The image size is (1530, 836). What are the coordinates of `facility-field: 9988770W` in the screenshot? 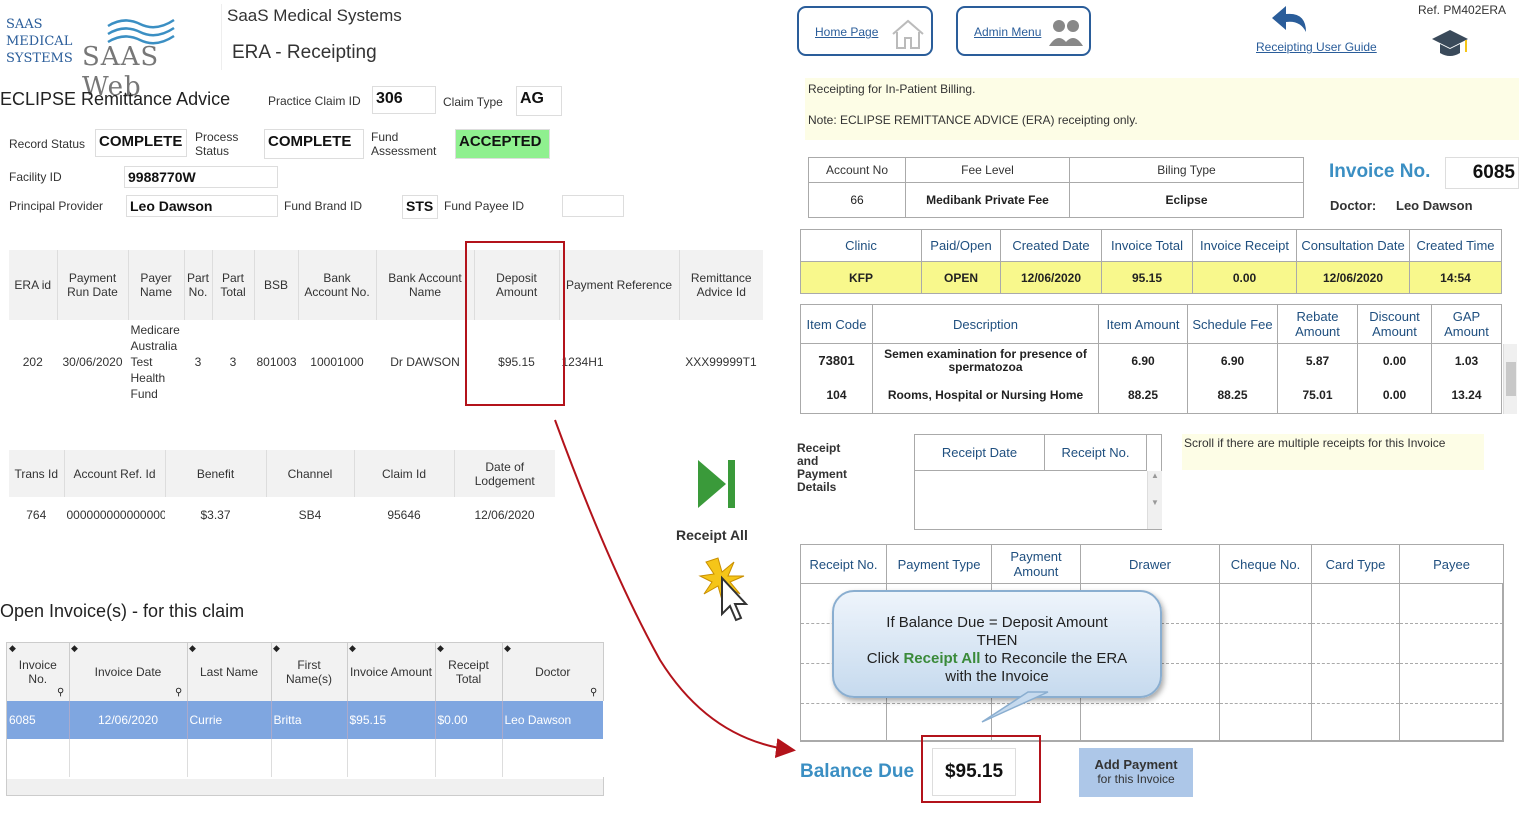 It's located at (201, 177).